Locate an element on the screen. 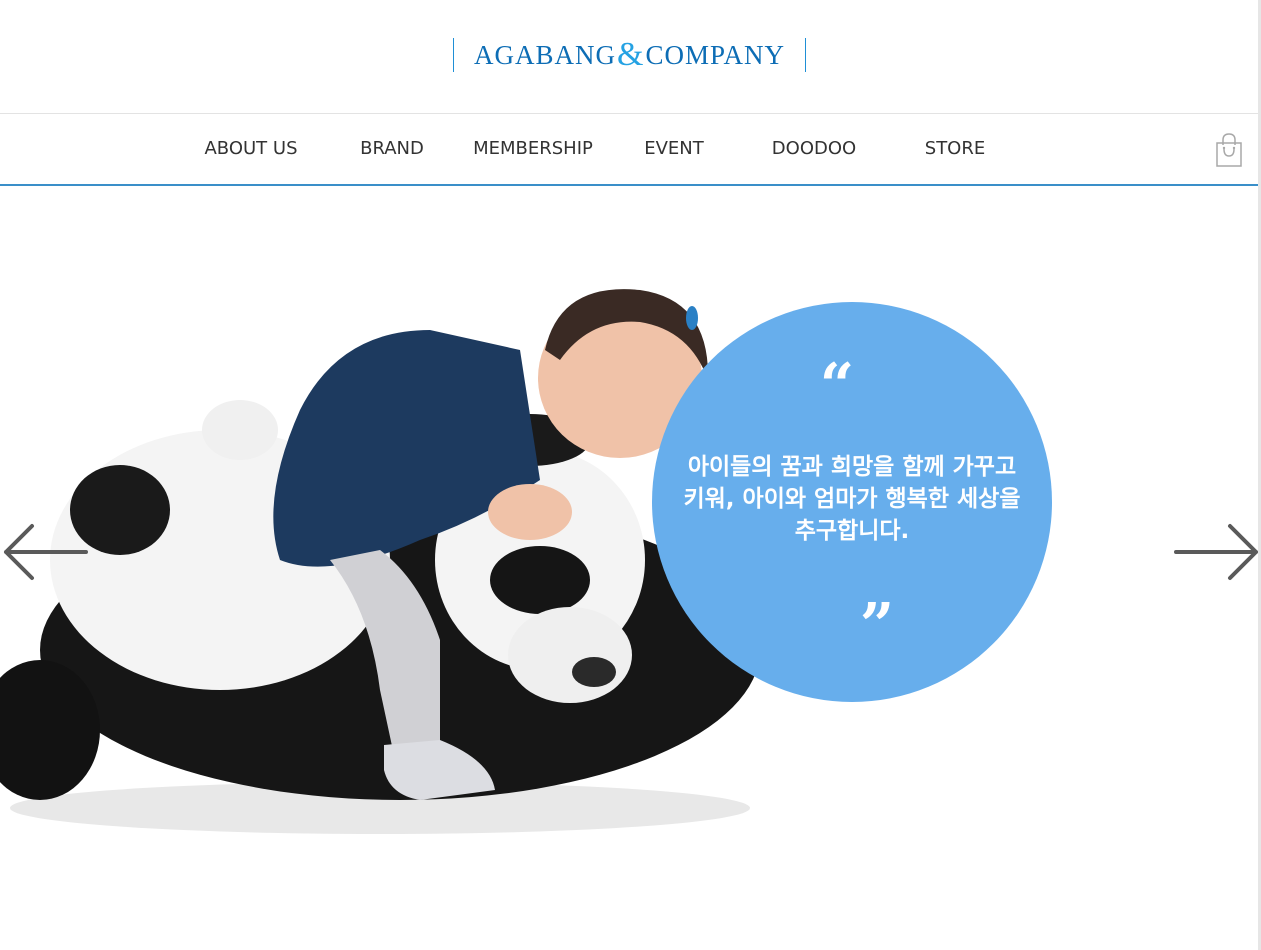  shopping-bag-icon is located at coordinates (1229, 150).